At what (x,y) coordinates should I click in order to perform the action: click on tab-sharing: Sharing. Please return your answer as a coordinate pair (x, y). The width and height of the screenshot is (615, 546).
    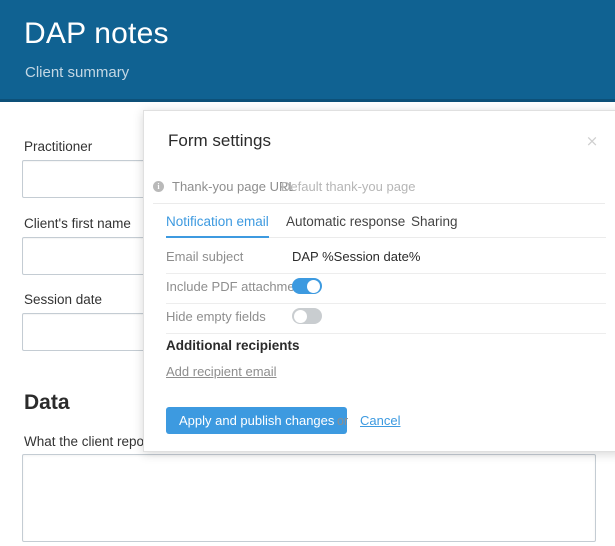
    Looking at the image, I should click on (434, 224).